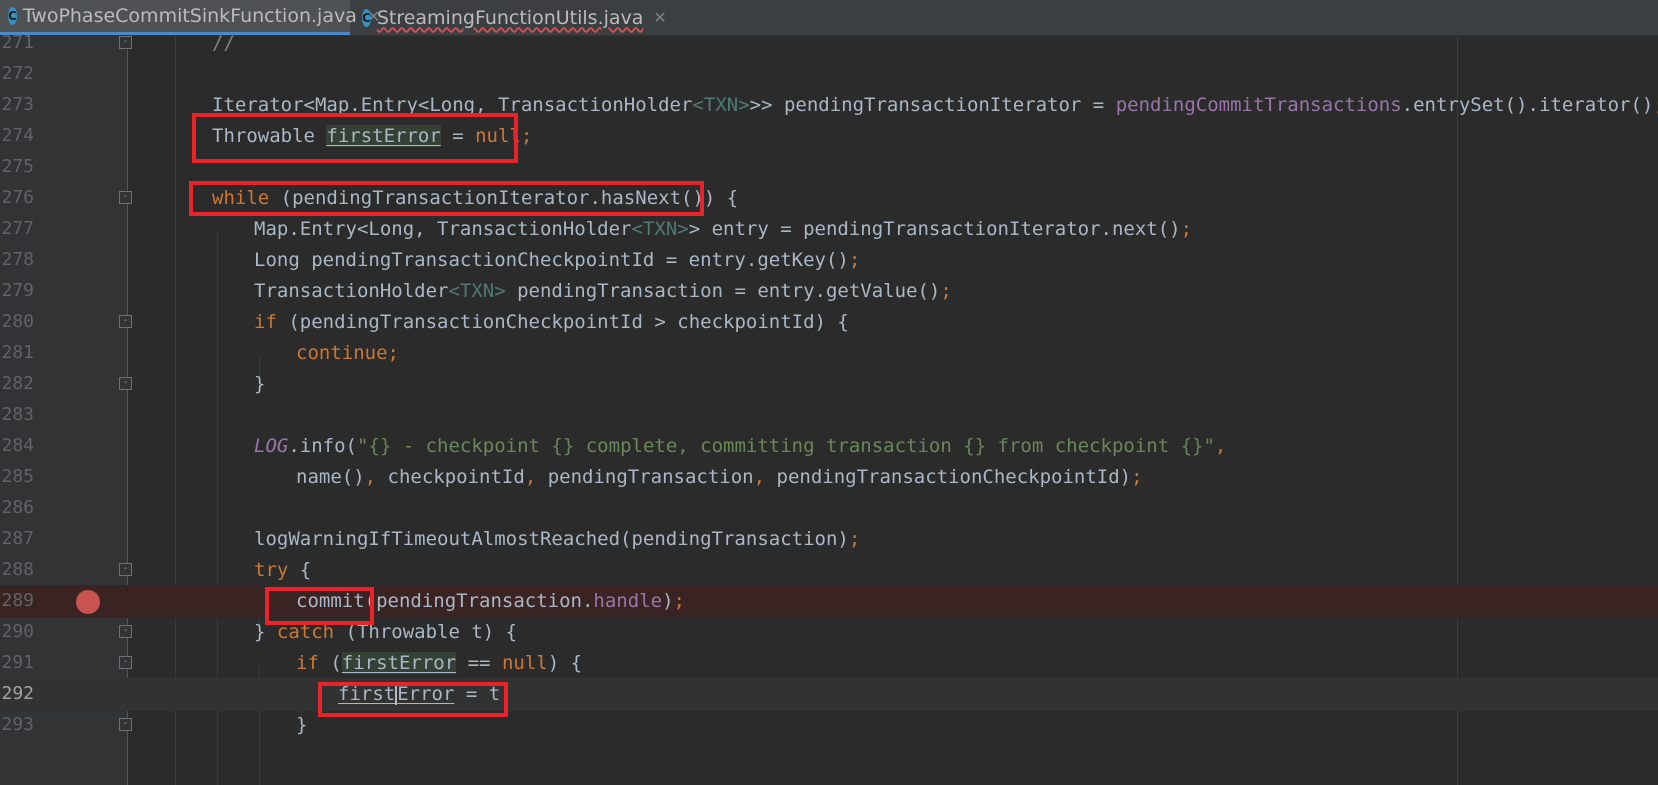  I want to click on tab-label: TwoPhaseCommitSinkFunction.java, so click(189, 16).